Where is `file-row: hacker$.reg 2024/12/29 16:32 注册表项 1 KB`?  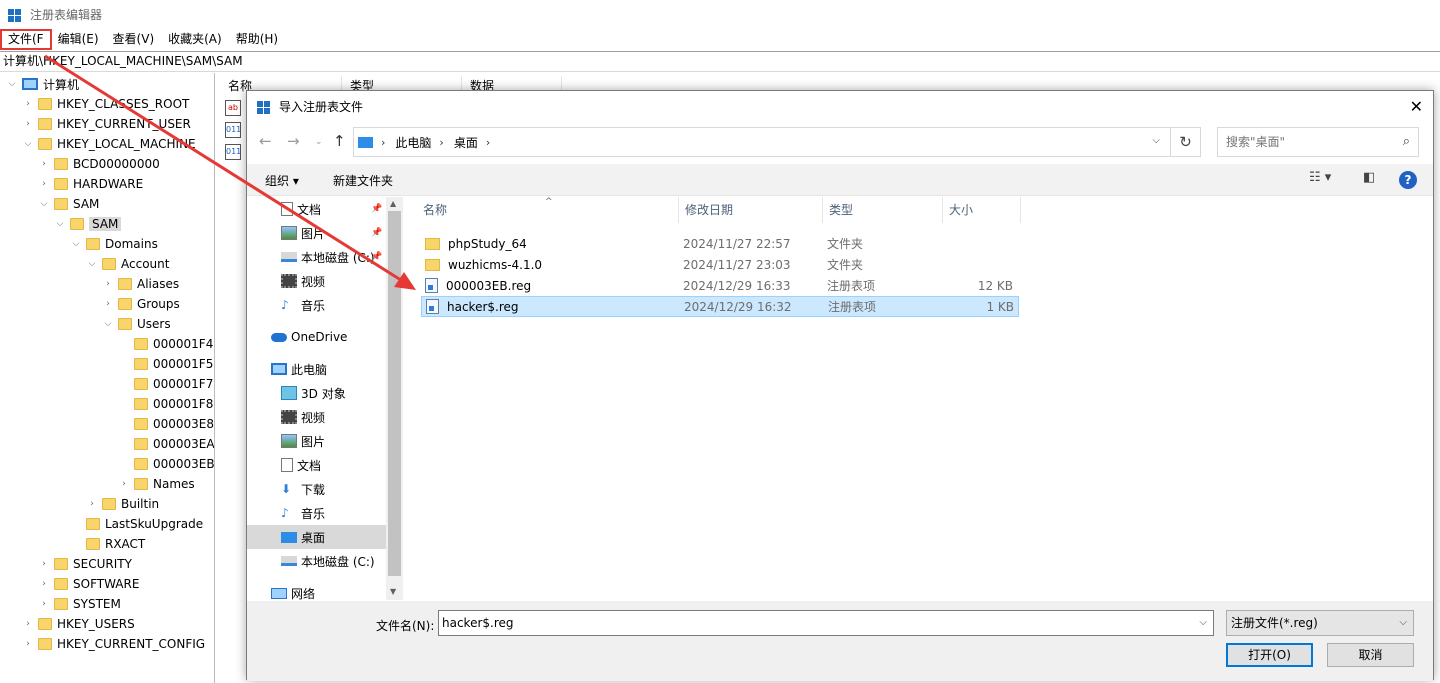
file-row: hacker$.reg 2024/12/29 16:32 注册表项 1 KB is located at coordinates (720, 306).